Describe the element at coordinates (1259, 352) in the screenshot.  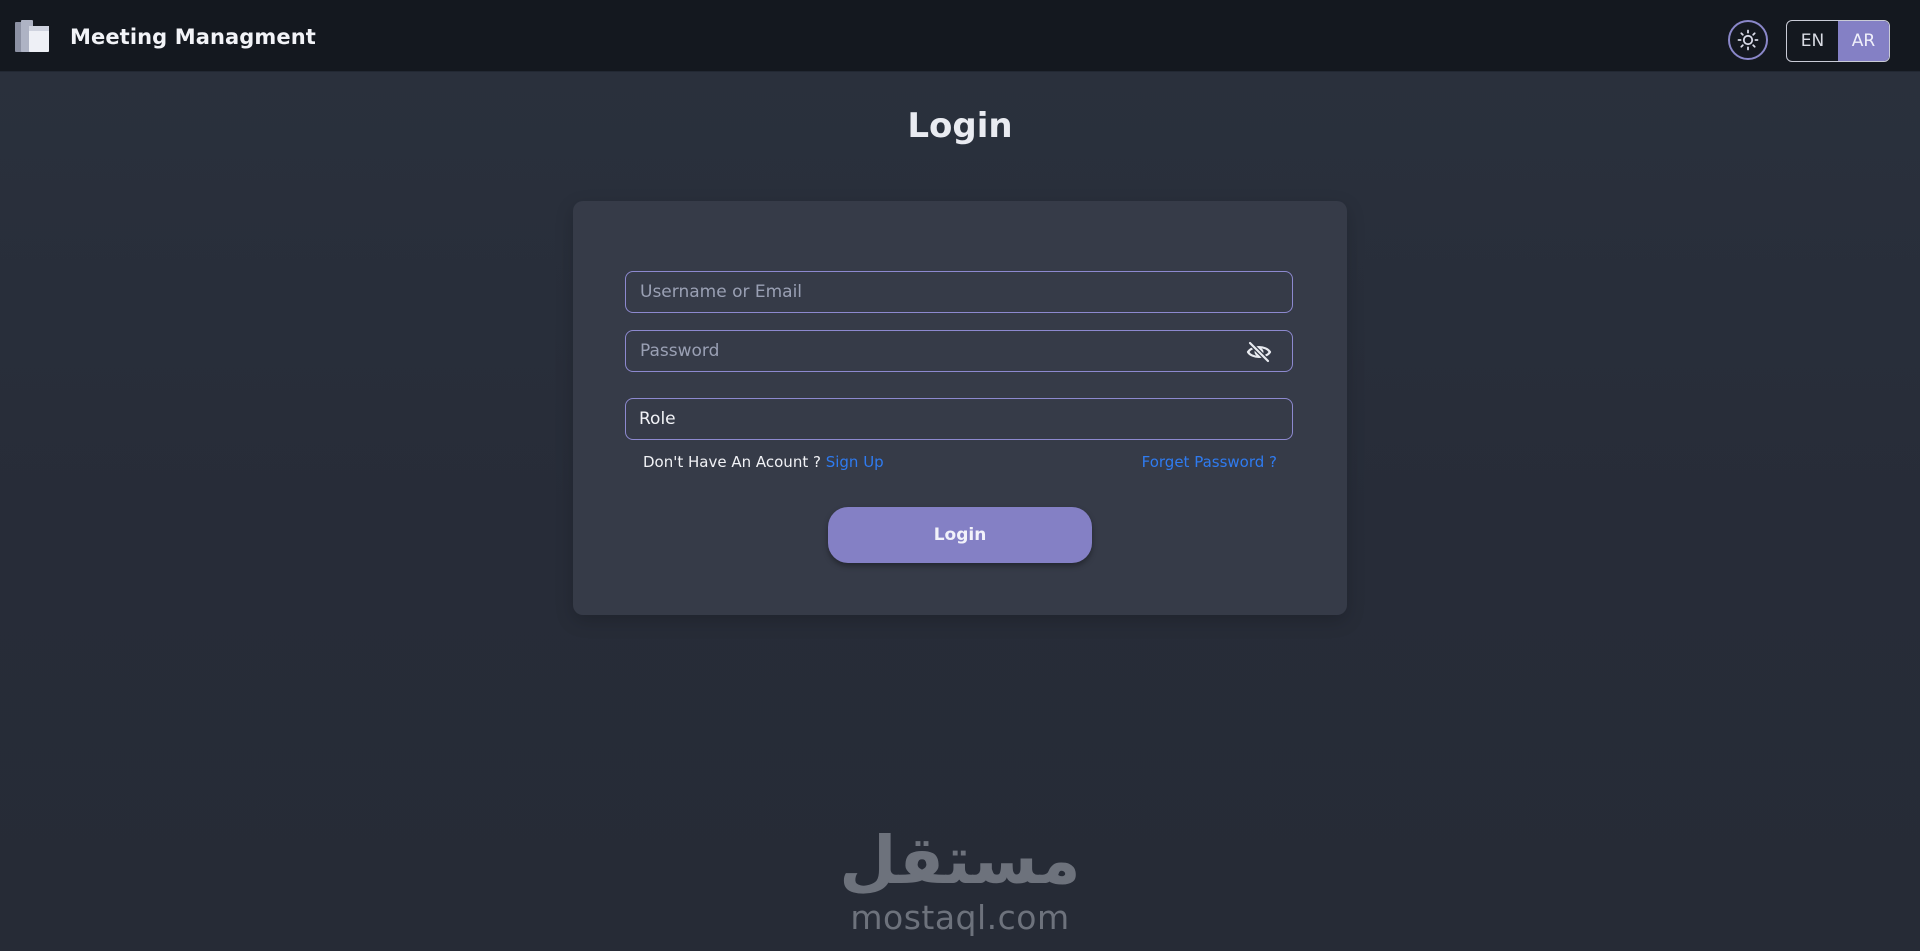
I see `eye-slash-icon` at that location.